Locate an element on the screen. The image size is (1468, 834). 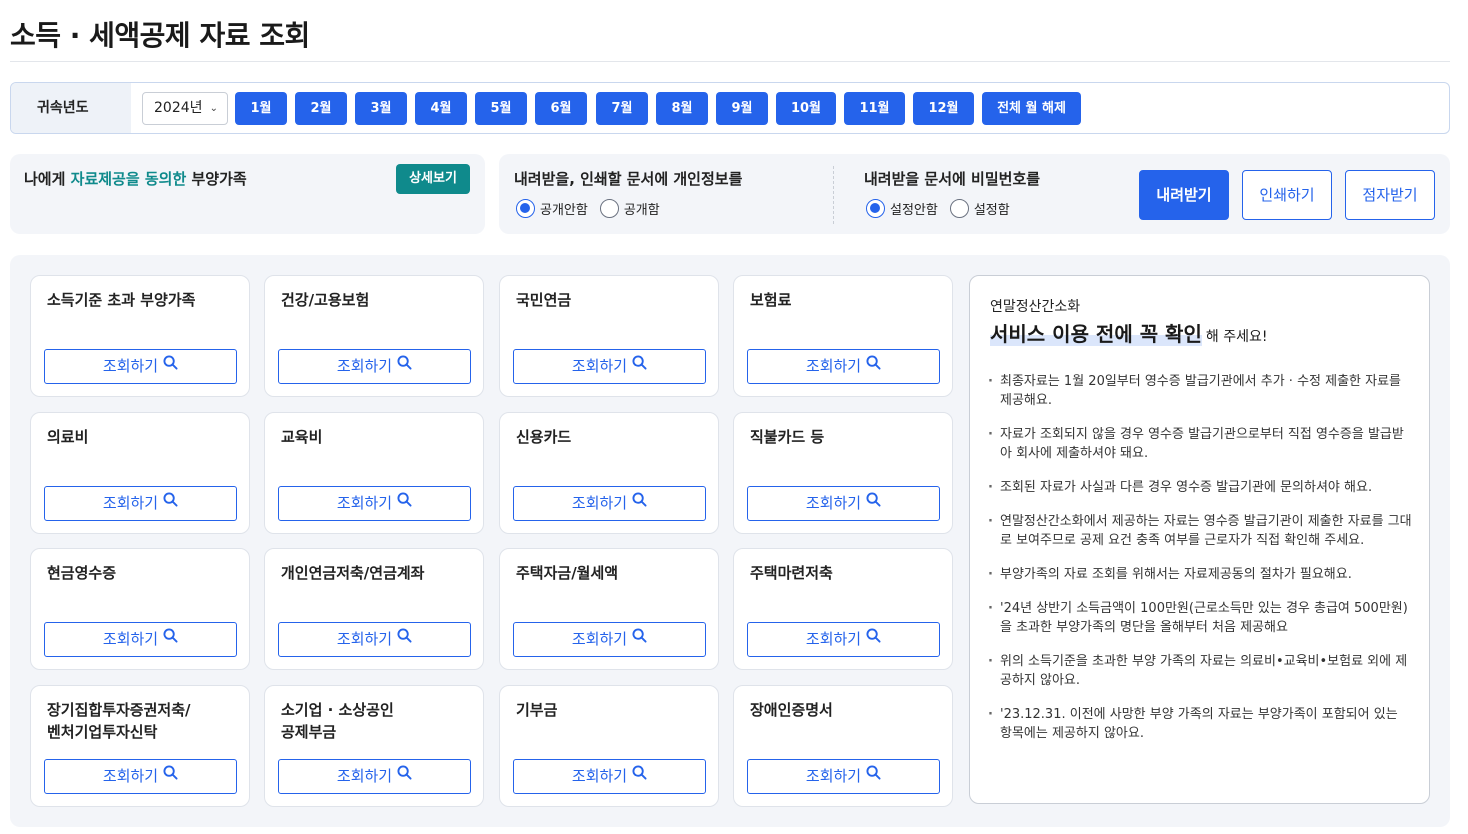
month-button-2: 2월 is located at coordinates (321, 108).